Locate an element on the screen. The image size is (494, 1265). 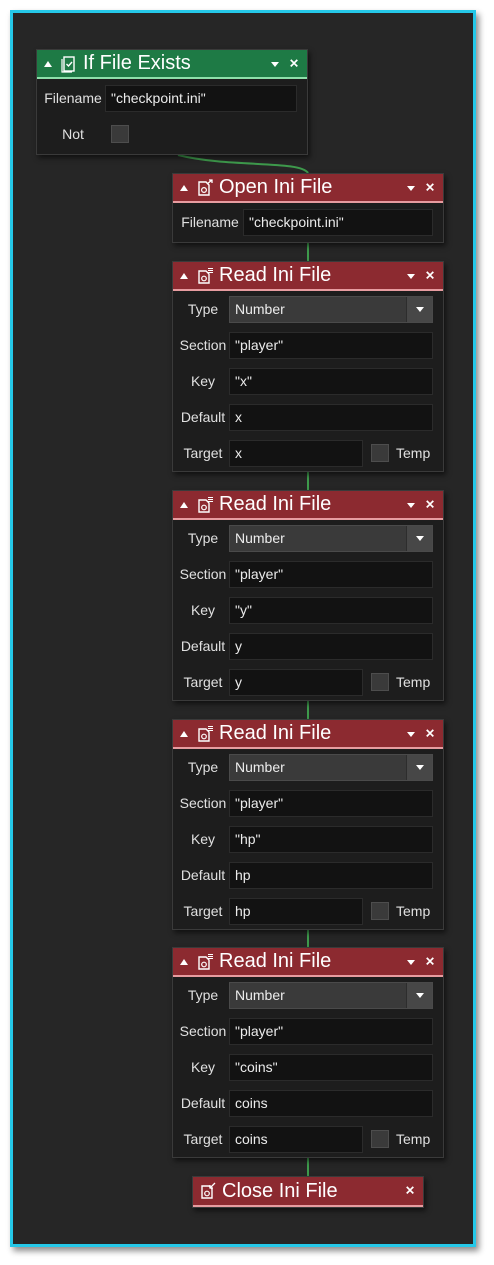
default-field: hp is located at coordinates (331, 875).